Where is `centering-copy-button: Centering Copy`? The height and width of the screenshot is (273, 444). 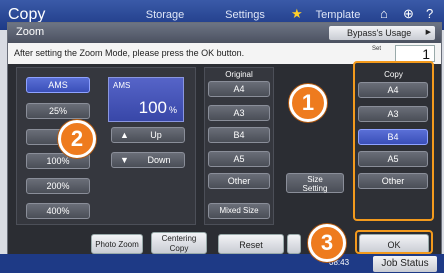 centering-copy-button: Centering Copy is located at coordinates (179, 243).